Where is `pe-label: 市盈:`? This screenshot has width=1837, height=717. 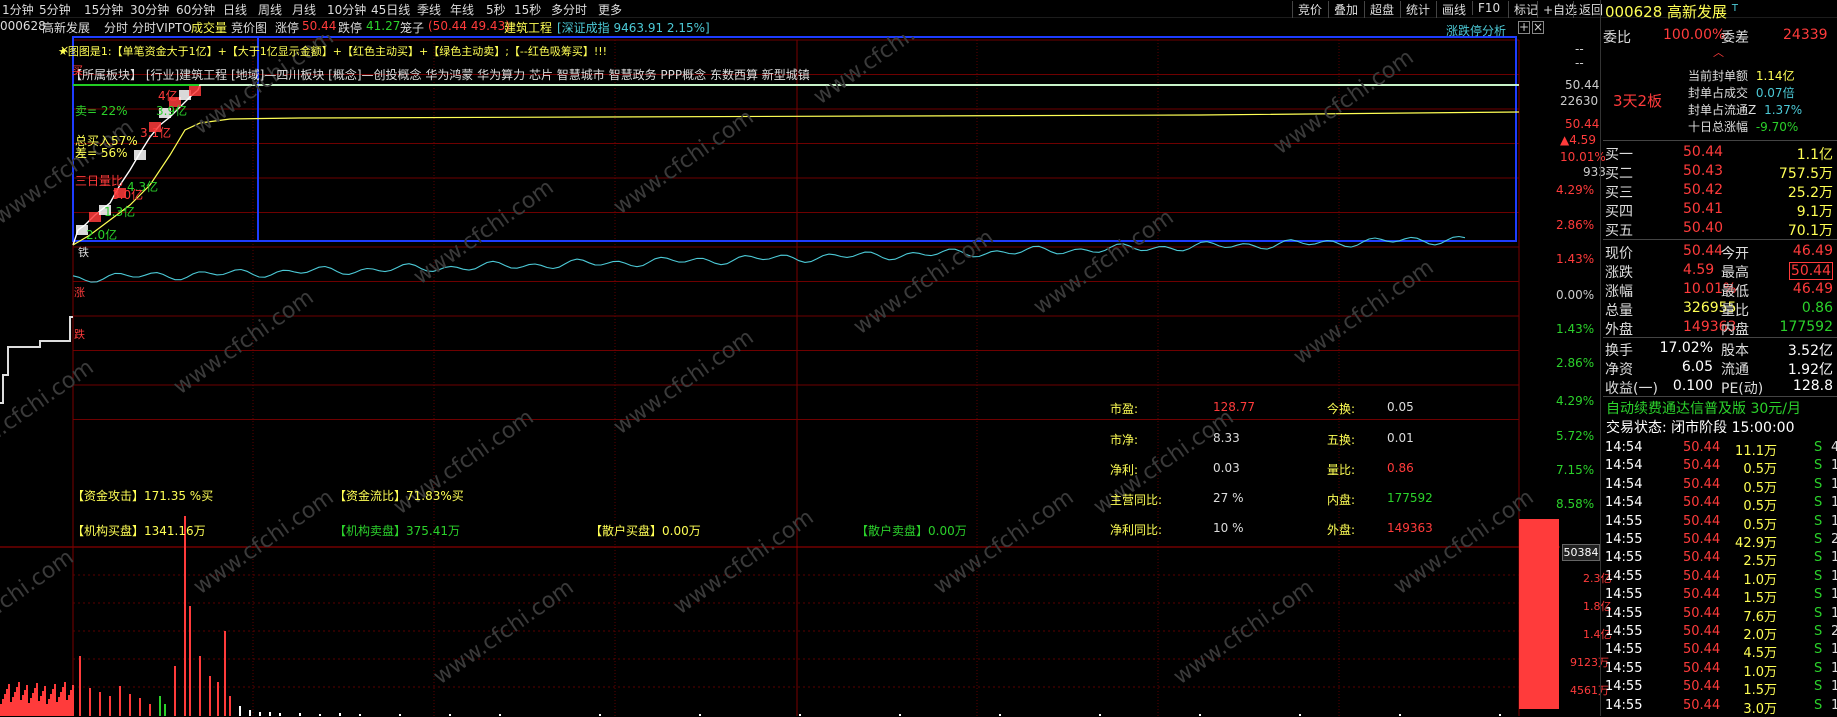
pe-label: 市盈: is located at coordinates (1124, 409).